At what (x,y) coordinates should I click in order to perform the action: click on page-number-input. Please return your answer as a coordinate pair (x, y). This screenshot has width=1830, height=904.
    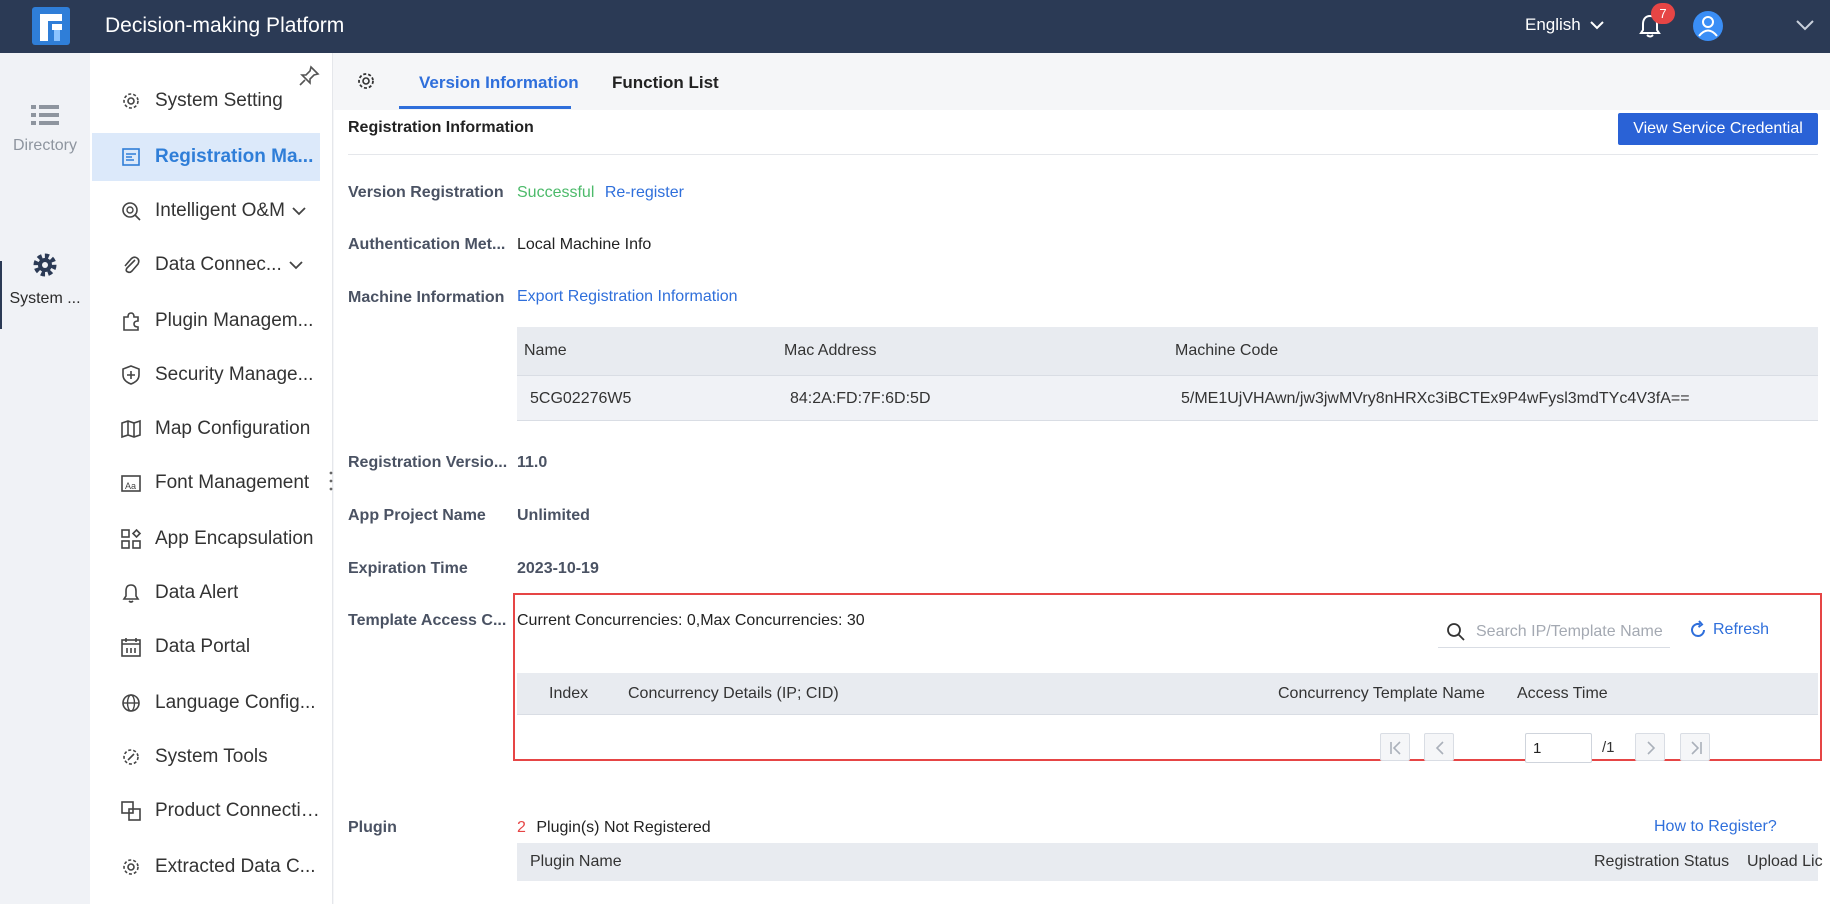
    Looking at the image, I should click on (1558, 748).